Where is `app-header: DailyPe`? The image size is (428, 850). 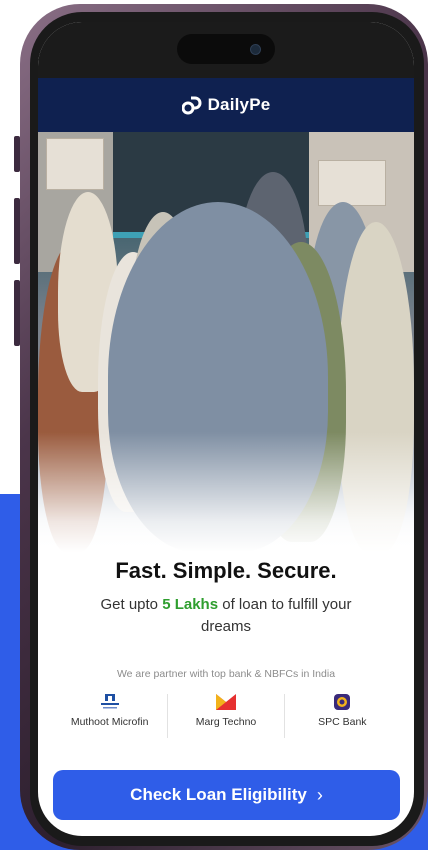 app-header: DailyPe is located at coordinates (226, 105).